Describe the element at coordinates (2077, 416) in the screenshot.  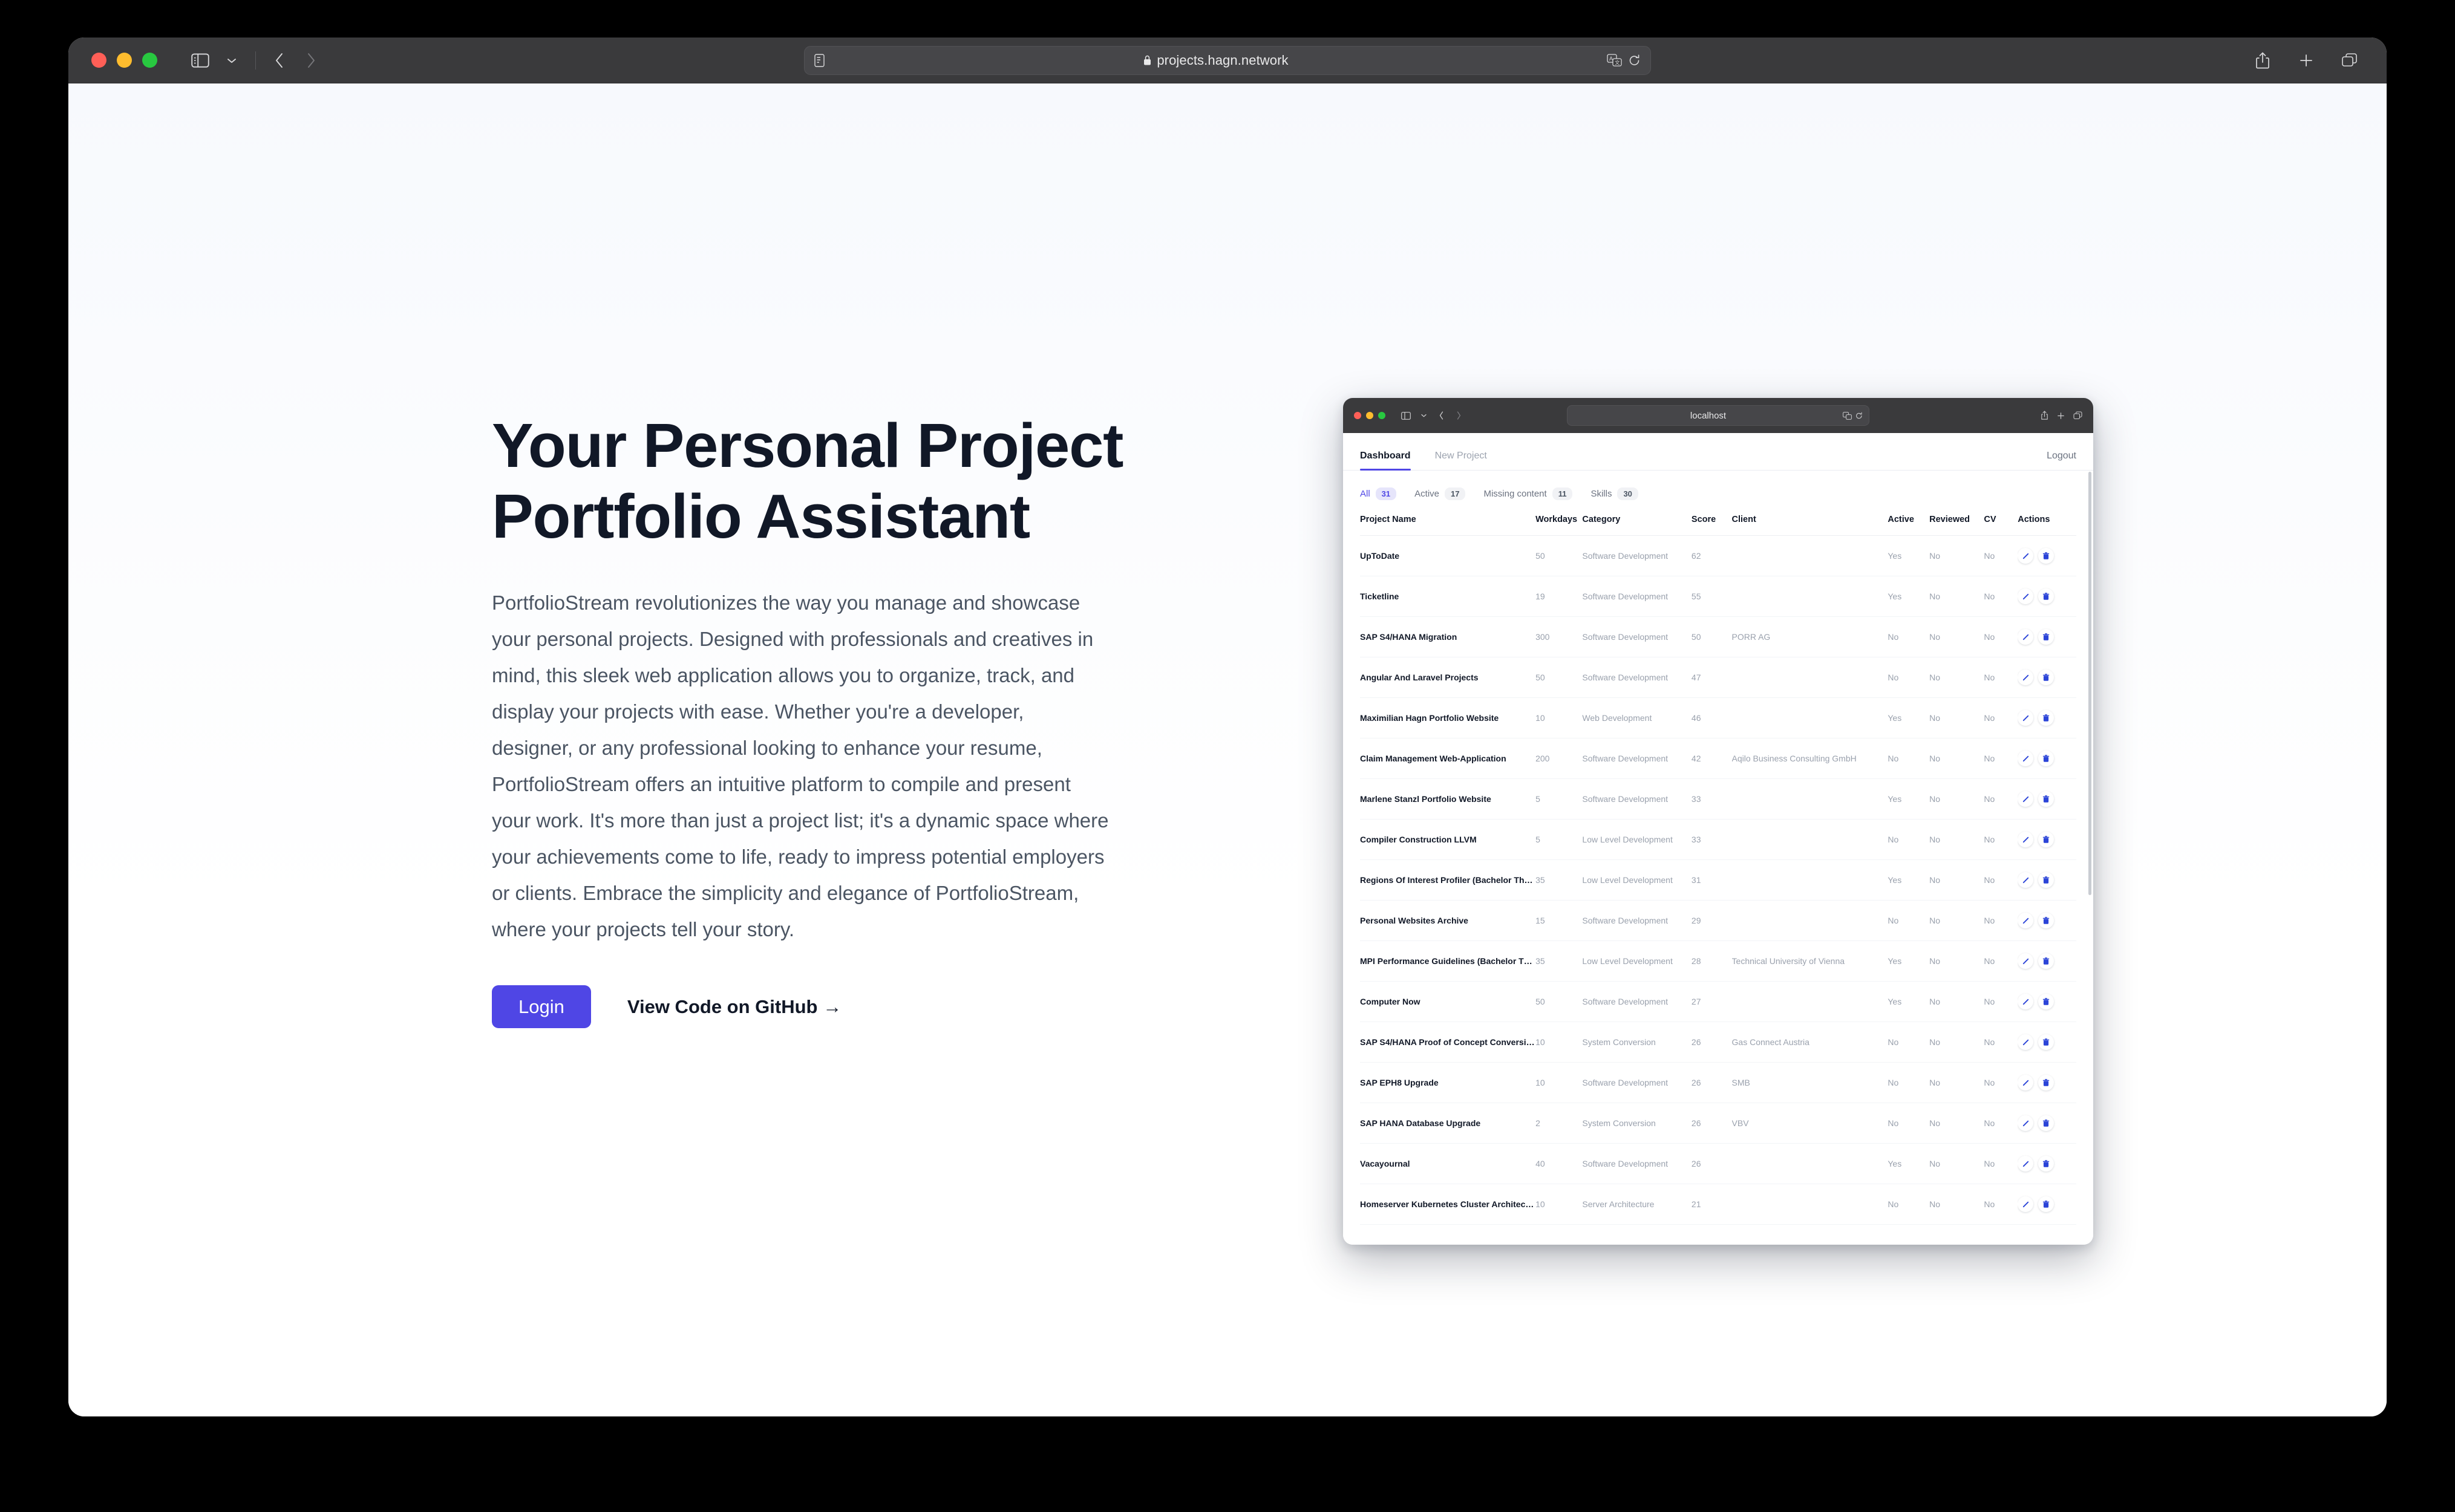
I see `mockup-tab-overview-icon` at that location.